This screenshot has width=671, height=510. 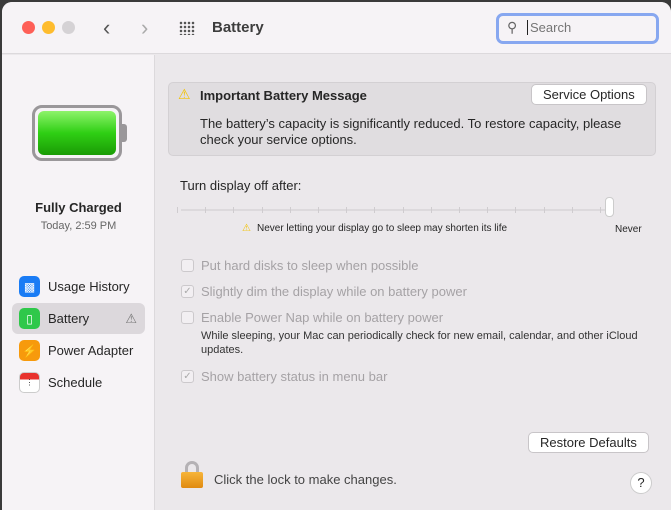 I want to click on service-options-button: Service Options, so click(x=589, y=94).